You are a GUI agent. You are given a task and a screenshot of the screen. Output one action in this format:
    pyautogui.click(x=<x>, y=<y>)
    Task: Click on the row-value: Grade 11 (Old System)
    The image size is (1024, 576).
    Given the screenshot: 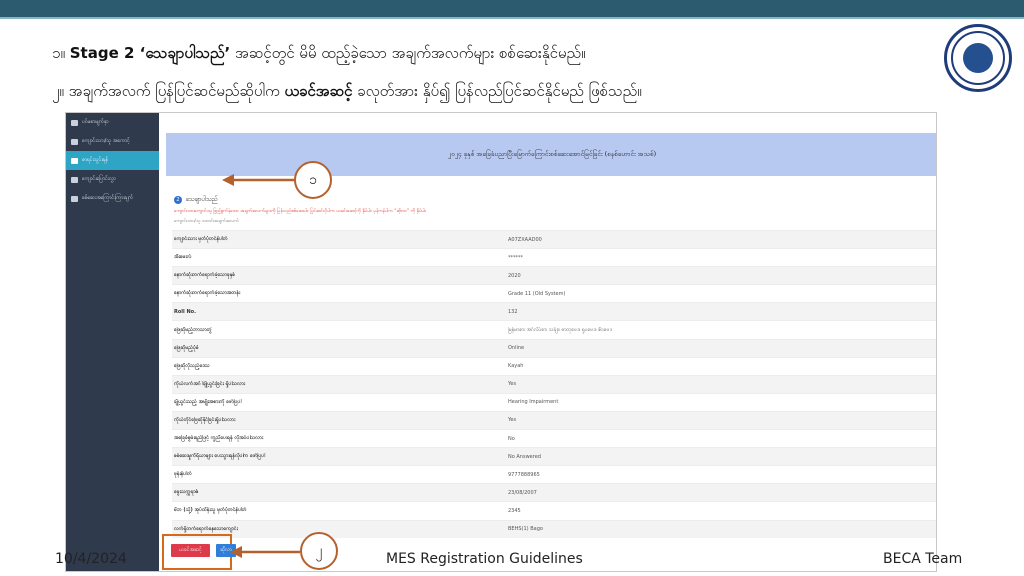 What is the action you would take?
    pyautogui.click(x=537, y=293)
    